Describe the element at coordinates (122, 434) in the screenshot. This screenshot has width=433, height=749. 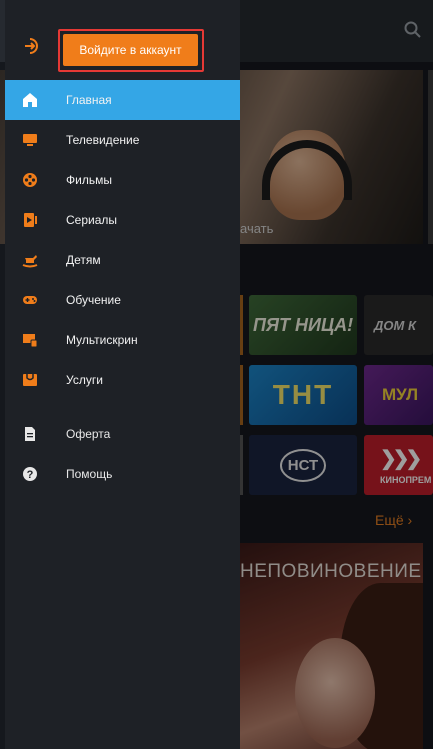
I see `menu-item-offer: Оферта` at that location.